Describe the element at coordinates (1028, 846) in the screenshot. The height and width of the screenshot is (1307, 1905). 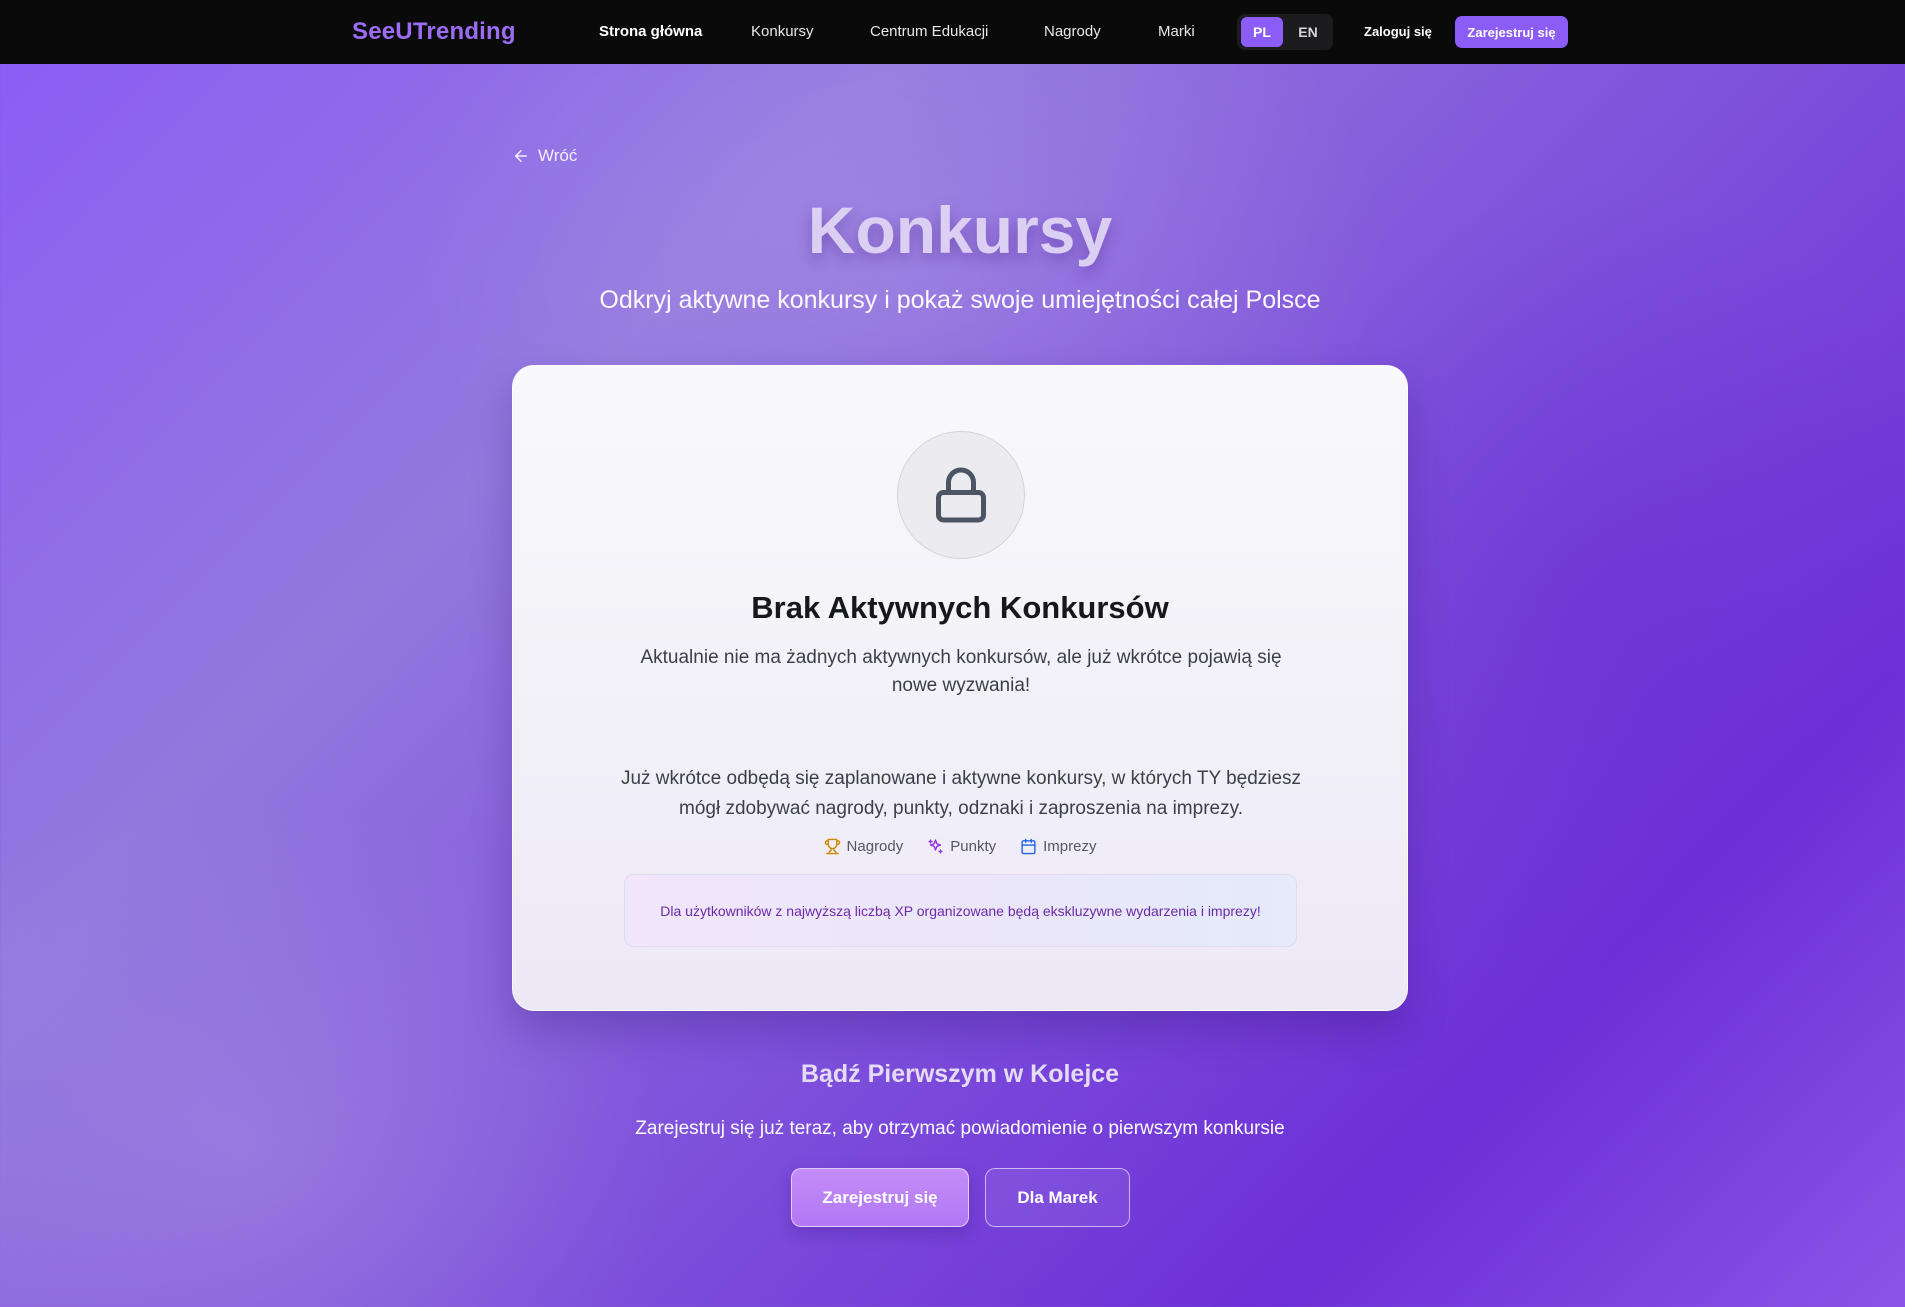
I see `calendar-icon` at that location.